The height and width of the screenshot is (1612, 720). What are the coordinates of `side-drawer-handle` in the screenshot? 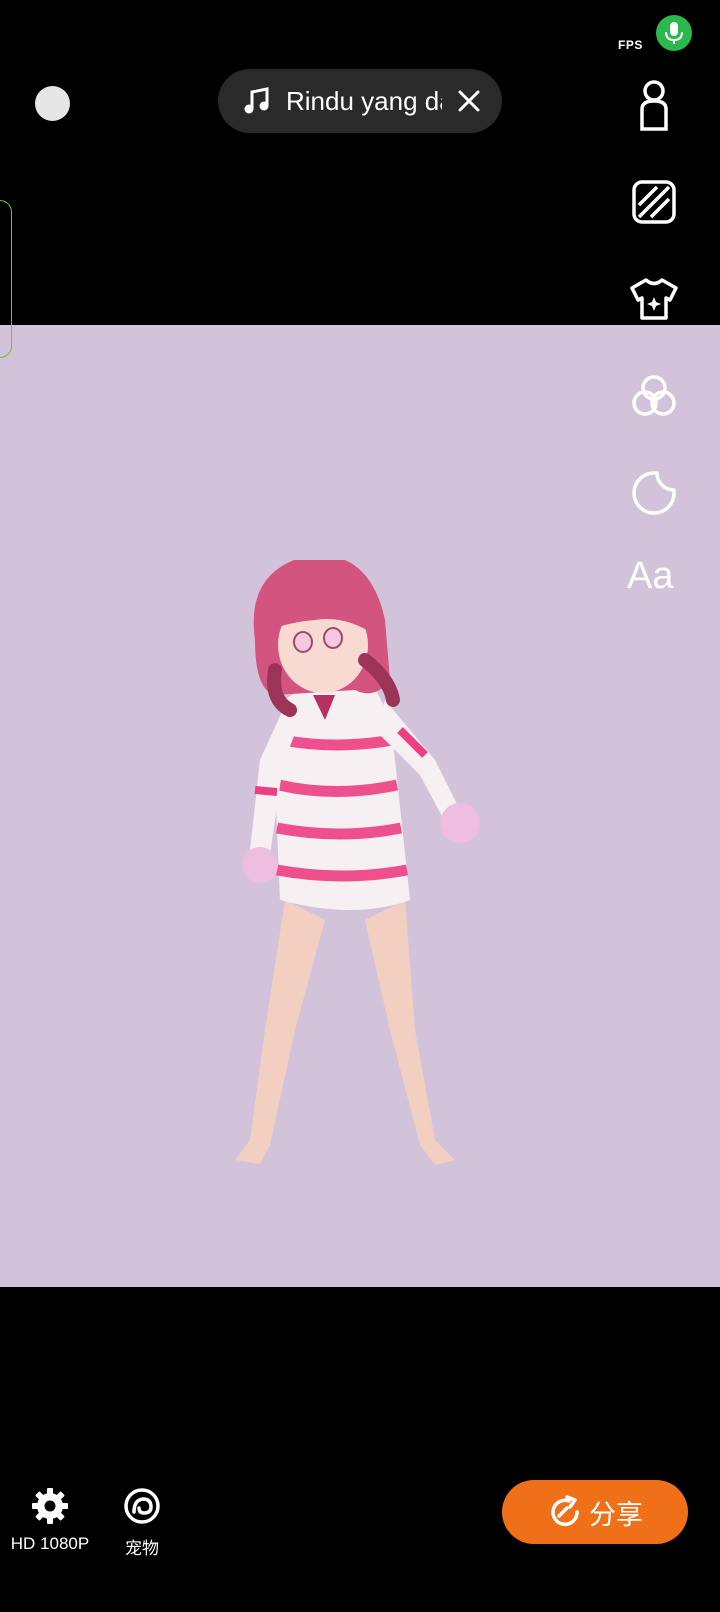 It's located at (6, 279).